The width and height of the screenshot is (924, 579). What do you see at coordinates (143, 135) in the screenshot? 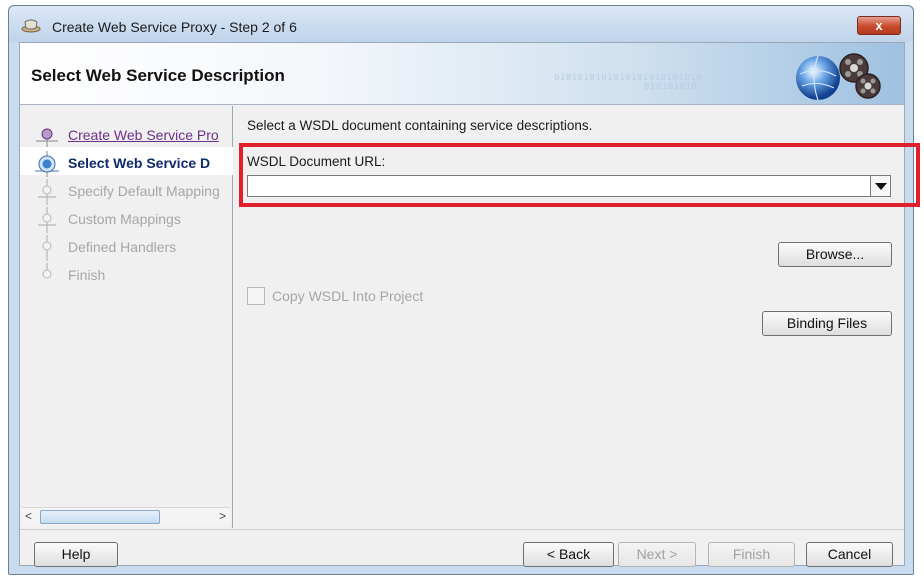
I see `step-label: Create Web Service Pro` at bounding box center [143, 135].